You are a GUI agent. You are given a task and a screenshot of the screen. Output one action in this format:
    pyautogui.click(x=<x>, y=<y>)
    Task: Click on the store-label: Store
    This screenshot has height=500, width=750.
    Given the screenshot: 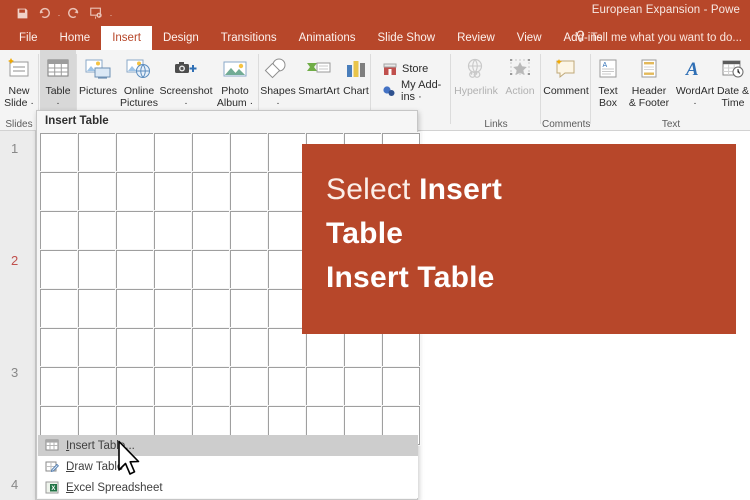 What is the action you would take?
    pyautogui.click(x=415, y=69)
    